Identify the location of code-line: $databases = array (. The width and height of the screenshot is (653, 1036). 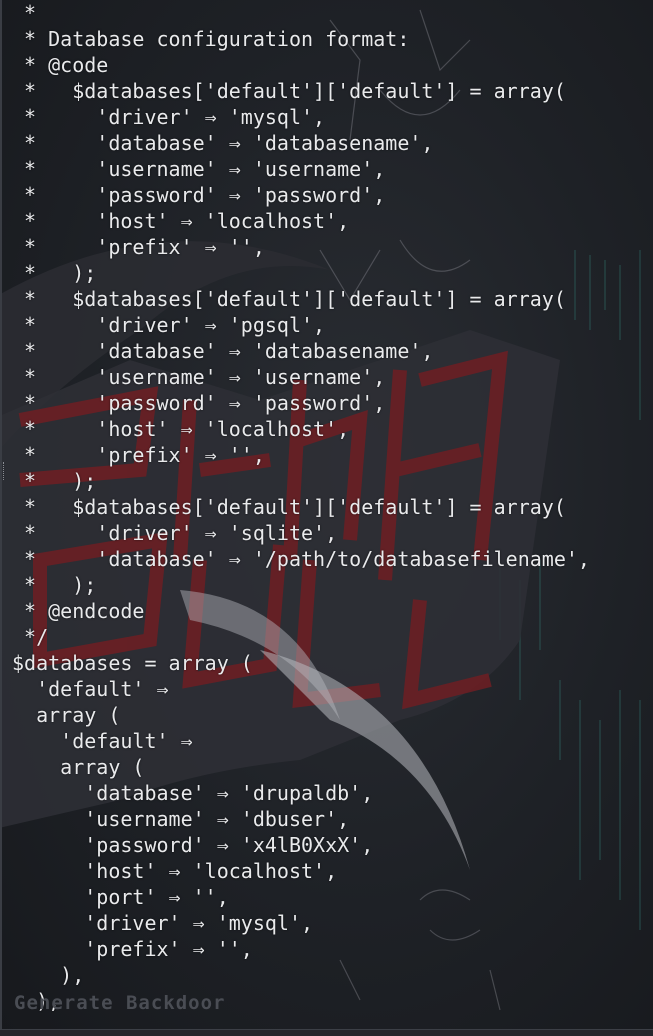
(132, 663).